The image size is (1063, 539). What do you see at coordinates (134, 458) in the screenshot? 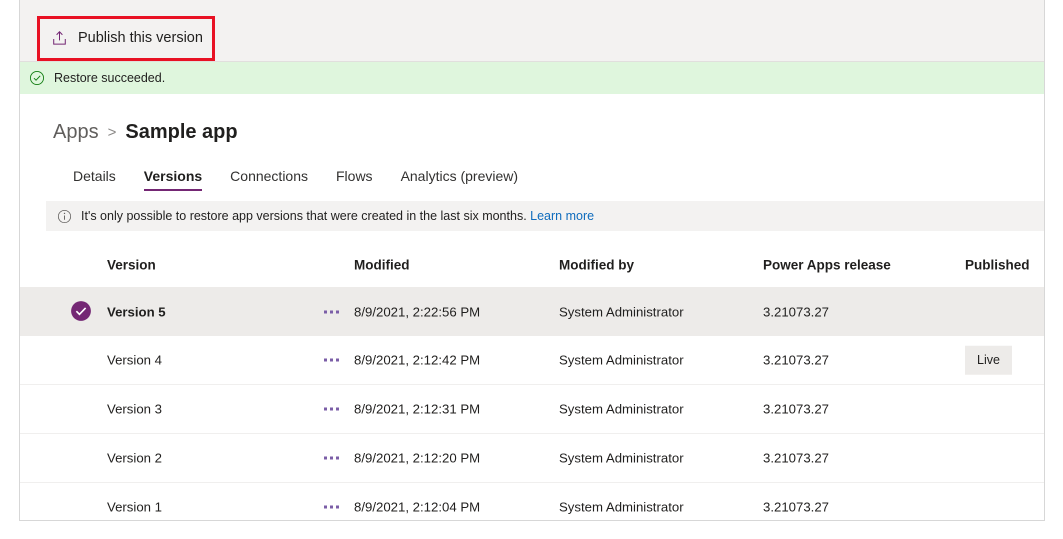
I see `cell-version: Version 2` at bounding box center [134, 458].